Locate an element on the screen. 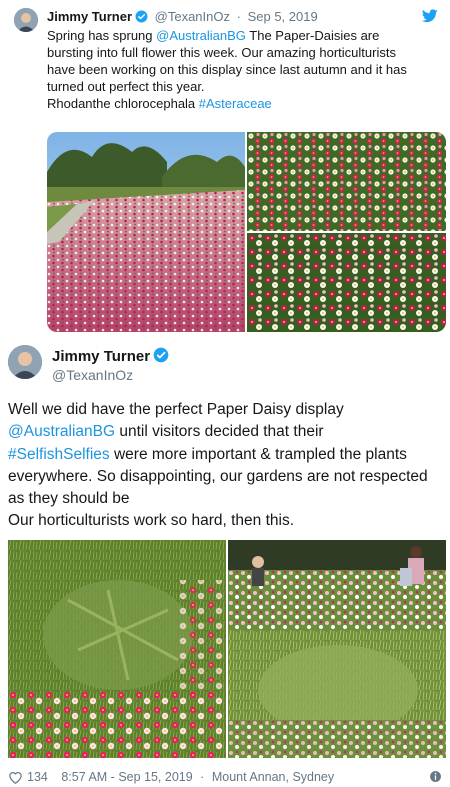 This screenshot has height=787, width=450. text-fragment: Rhodanthe chlorocephala is located at coordinates (123, 103).